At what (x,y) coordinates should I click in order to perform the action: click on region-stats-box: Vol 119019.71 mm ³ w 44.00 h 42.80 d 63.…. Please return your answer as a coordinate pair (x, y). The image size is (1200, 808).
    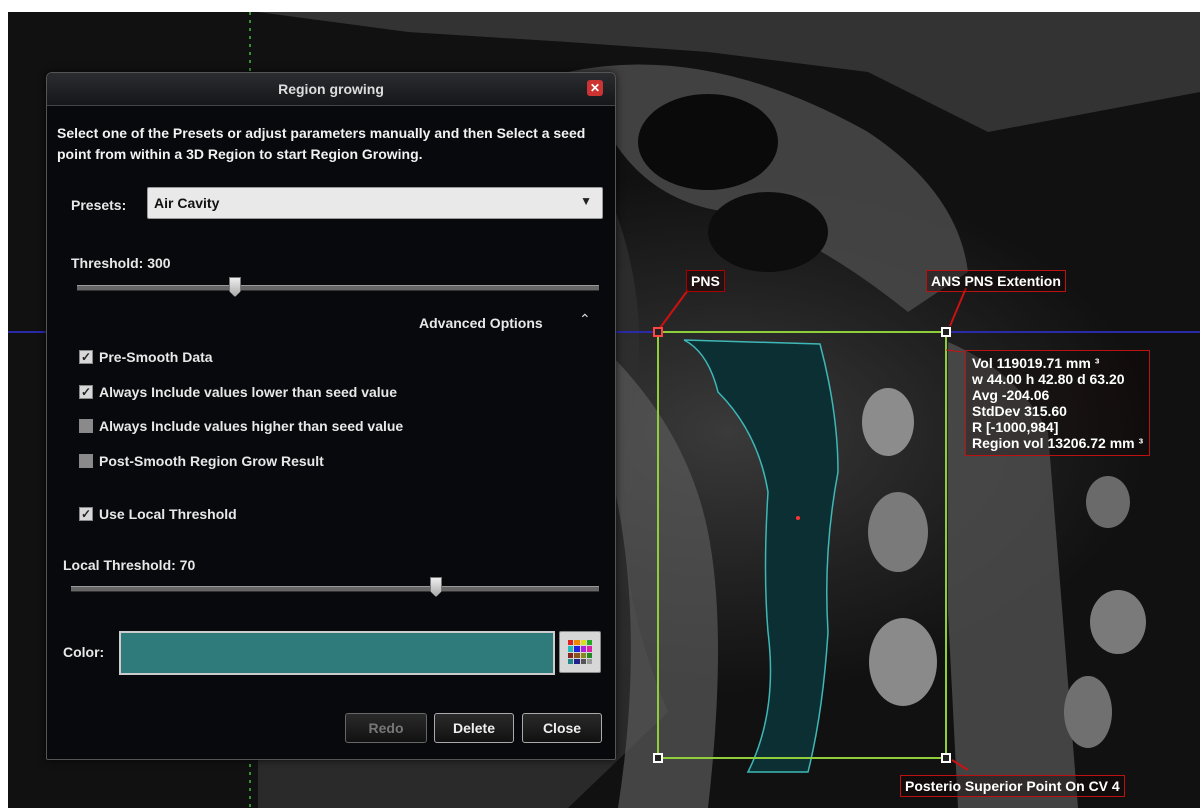
    Looking at the image, I should click on (1058, 403).